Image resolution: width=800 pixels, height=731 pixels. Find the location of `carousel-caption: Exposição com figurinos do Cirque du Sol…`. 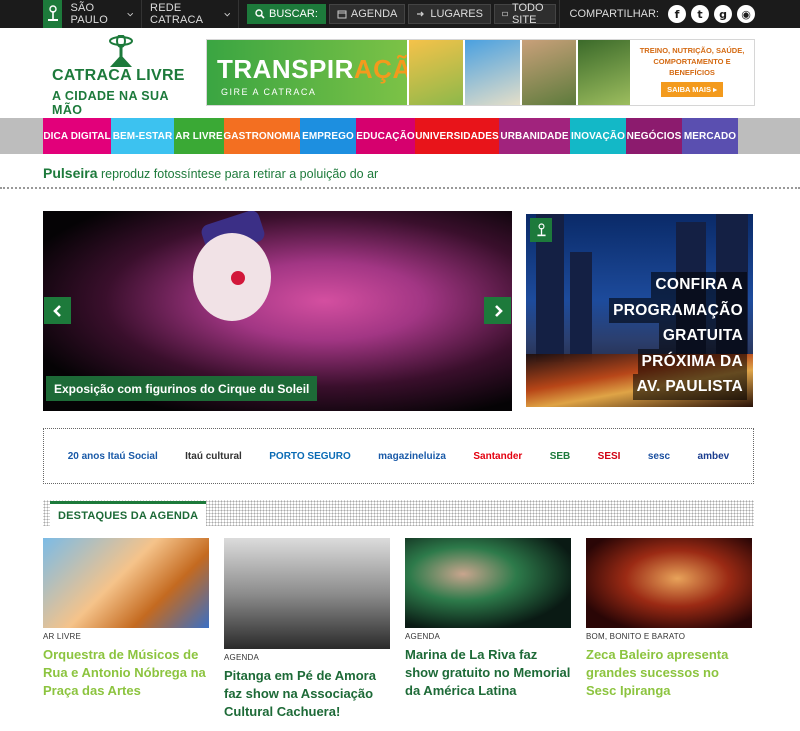

carousel-caption: Exposição com figurinos do Cirque du Sol… is located at coordinates (182, 388).